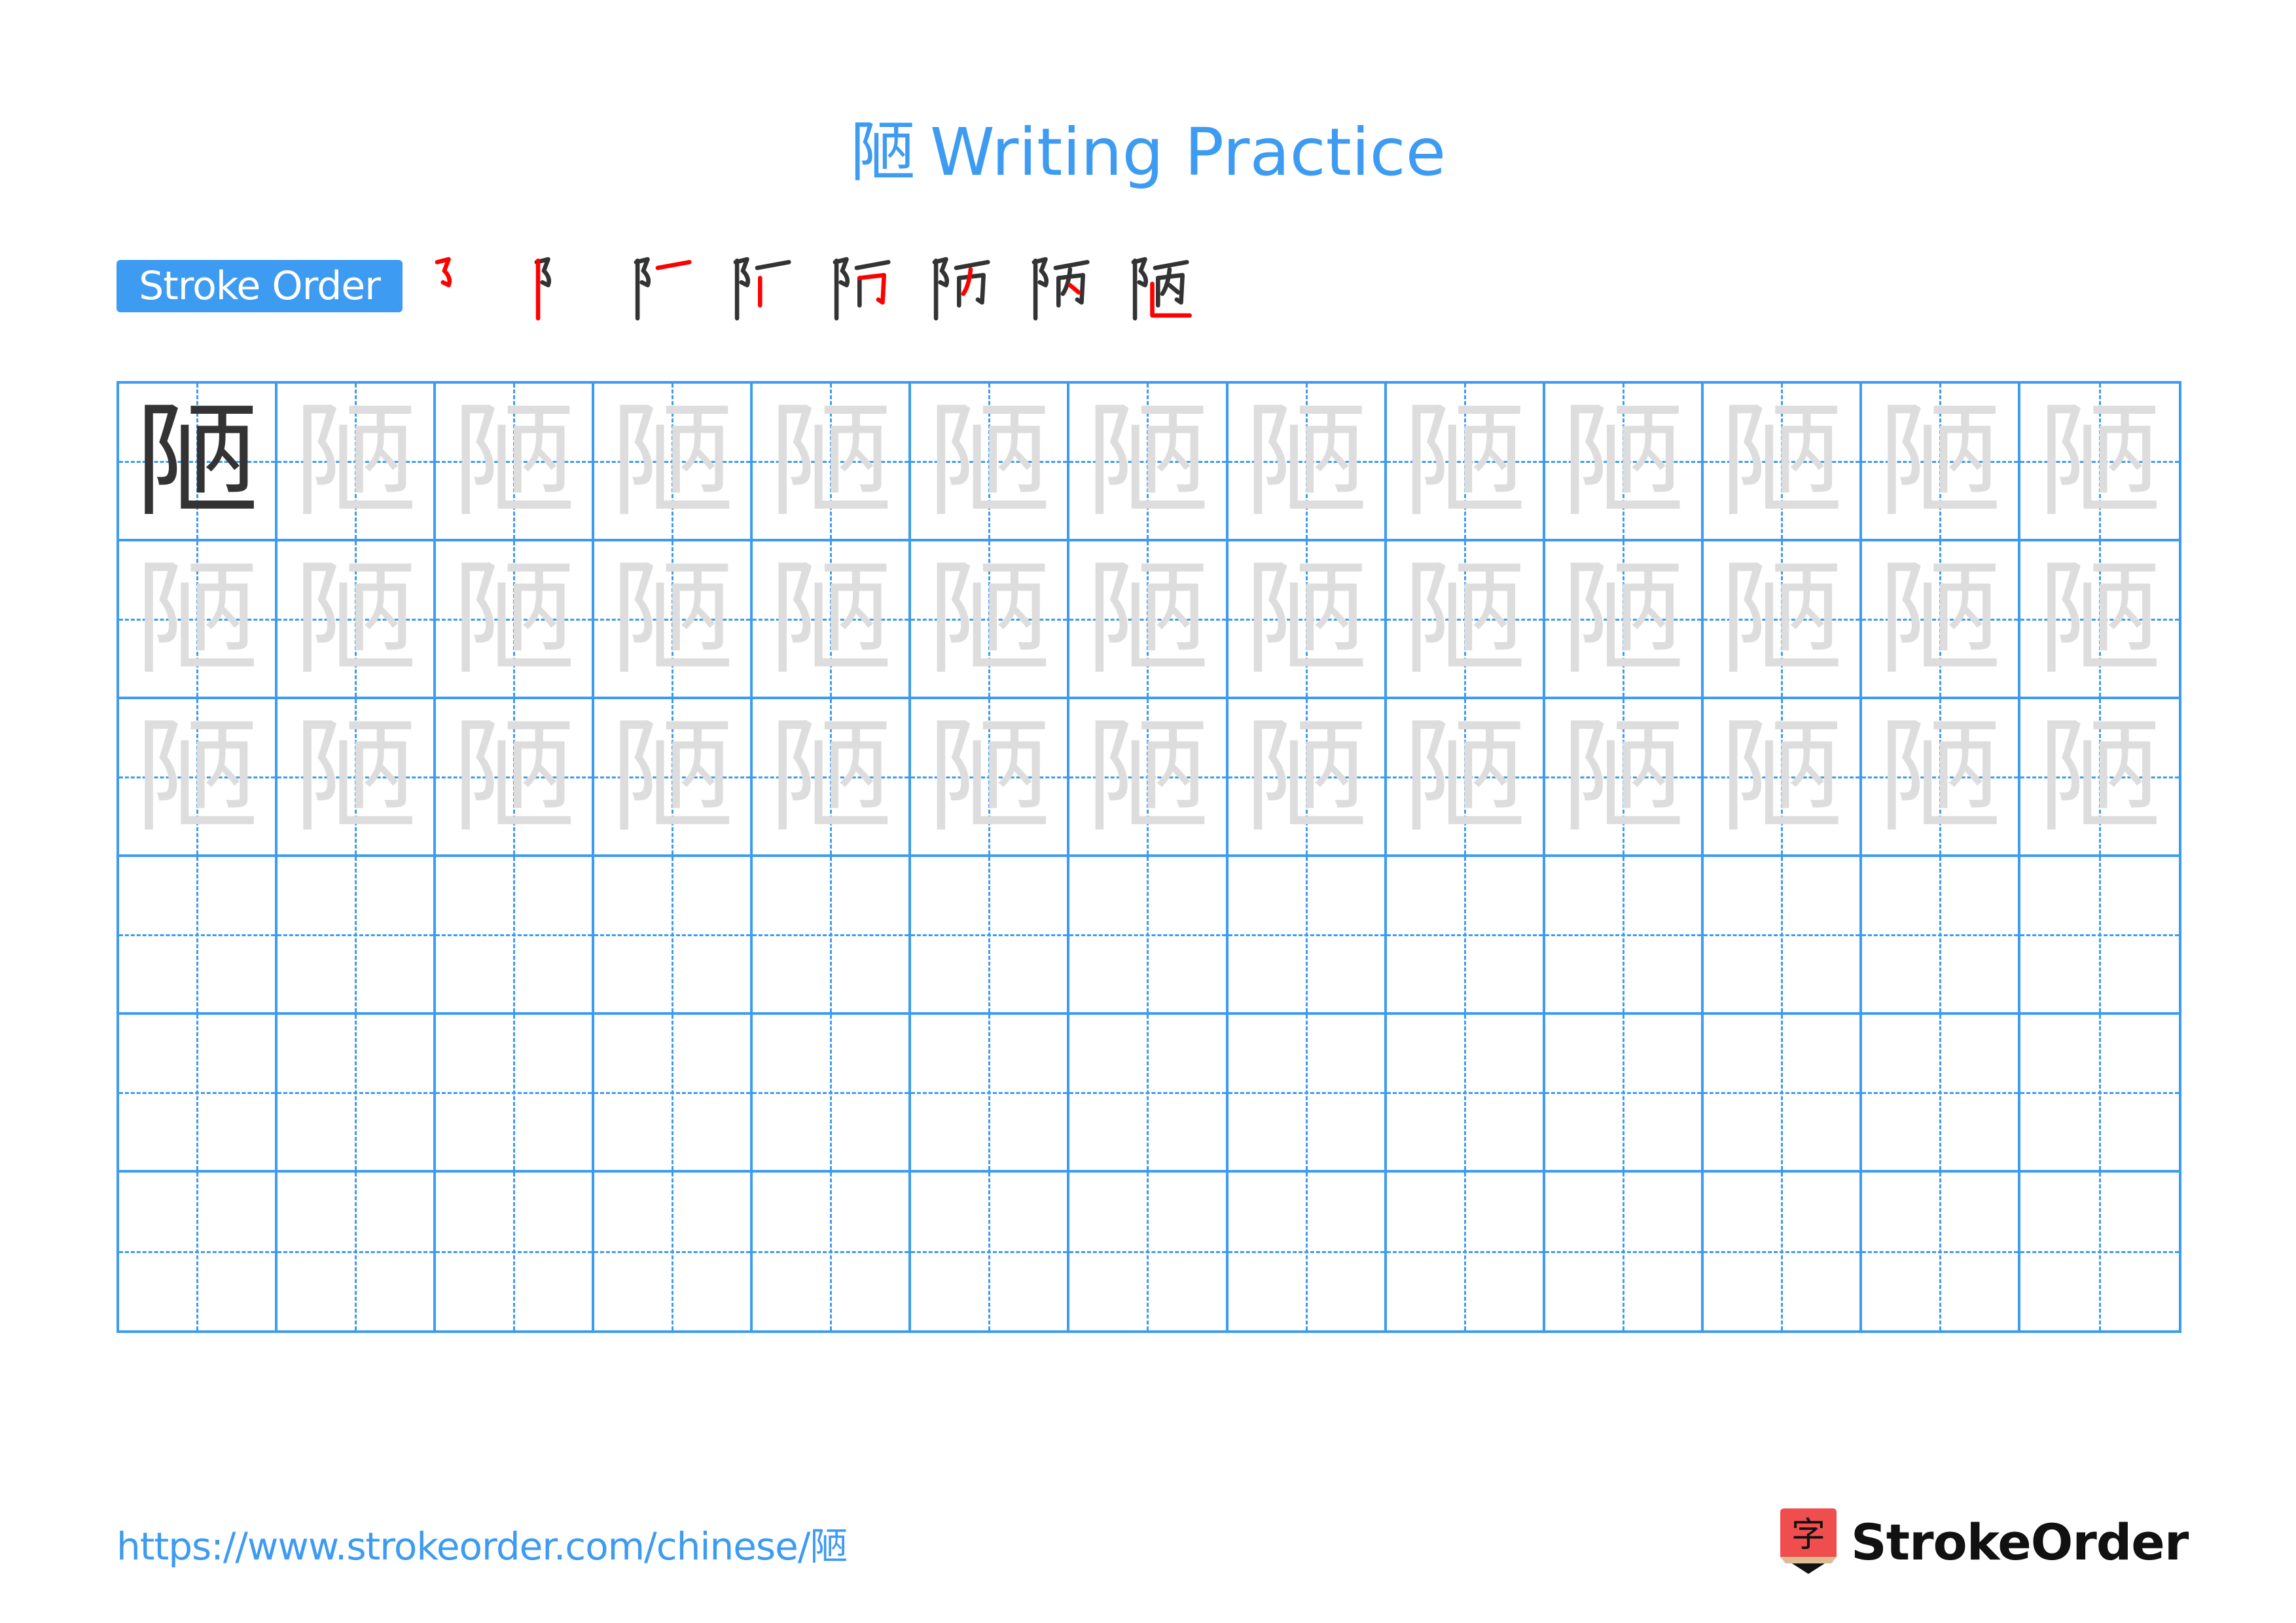  I want to click on stroke-order-label: Stroke Order, so click(260, 286).